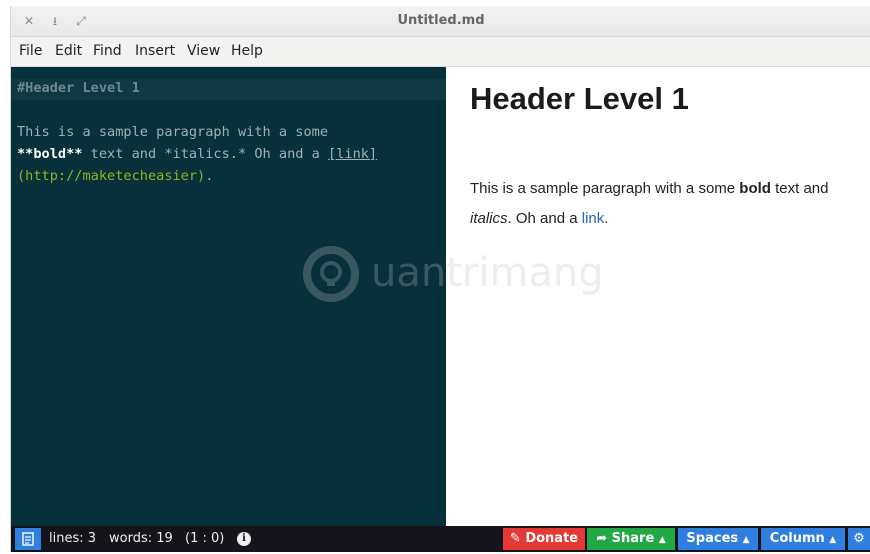 This screenshot has height=554, width=870. I want to click on editor-link-text: [link], so click(353, 154).